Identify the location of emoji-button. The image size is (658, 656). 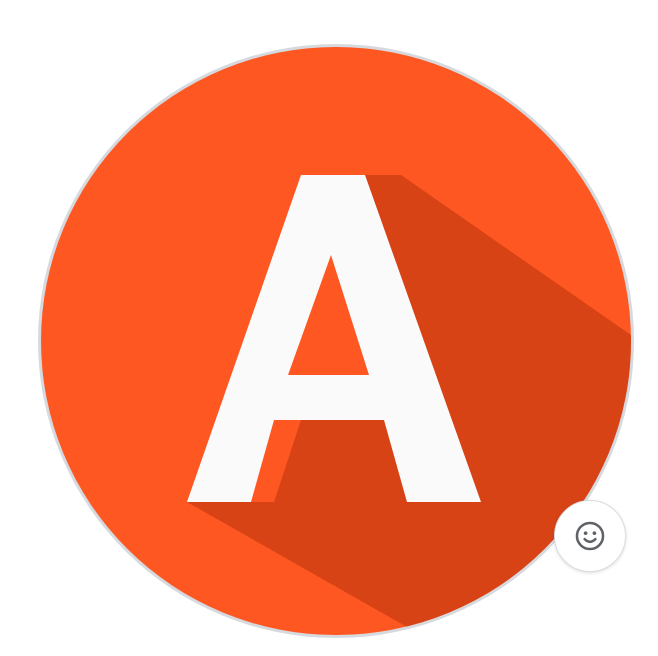
(590, 536).